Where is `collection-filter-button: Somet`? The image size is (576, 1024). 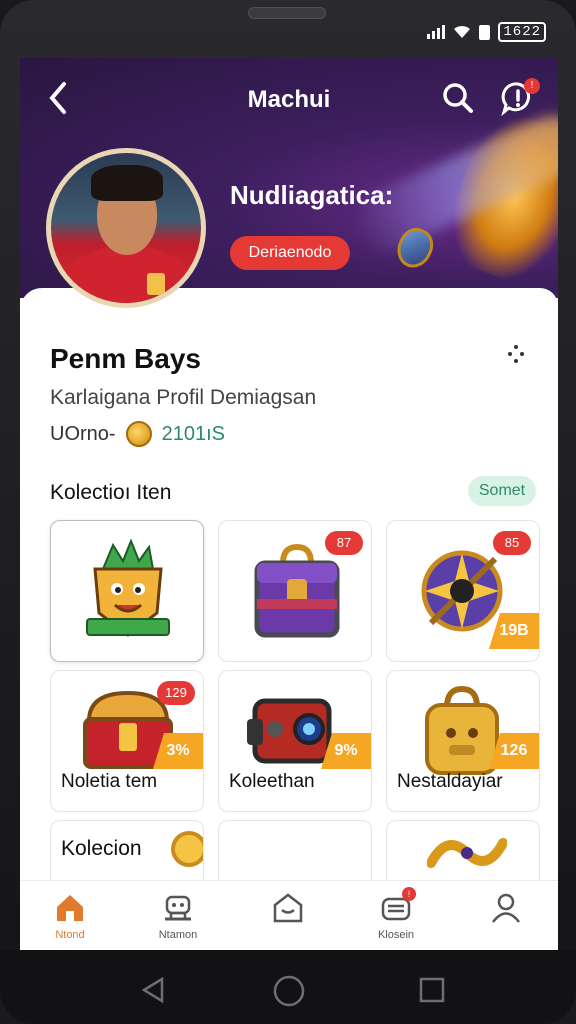 collection-filter-button: Somet is located at coordinates (502, 491).